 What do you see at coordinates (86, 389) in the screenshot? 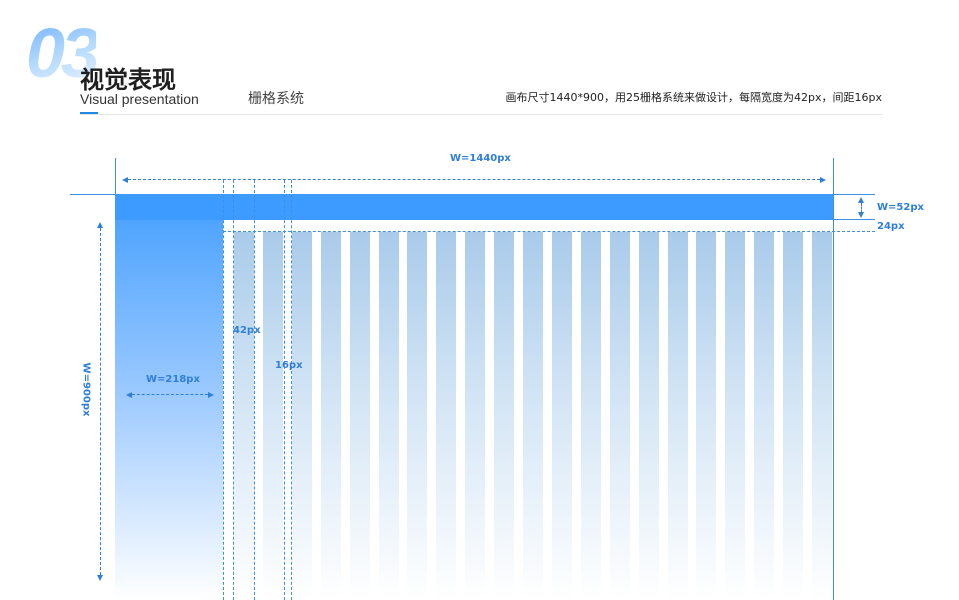
I see `canvas-height-label: W=900px` at bounding box center [86, 389].